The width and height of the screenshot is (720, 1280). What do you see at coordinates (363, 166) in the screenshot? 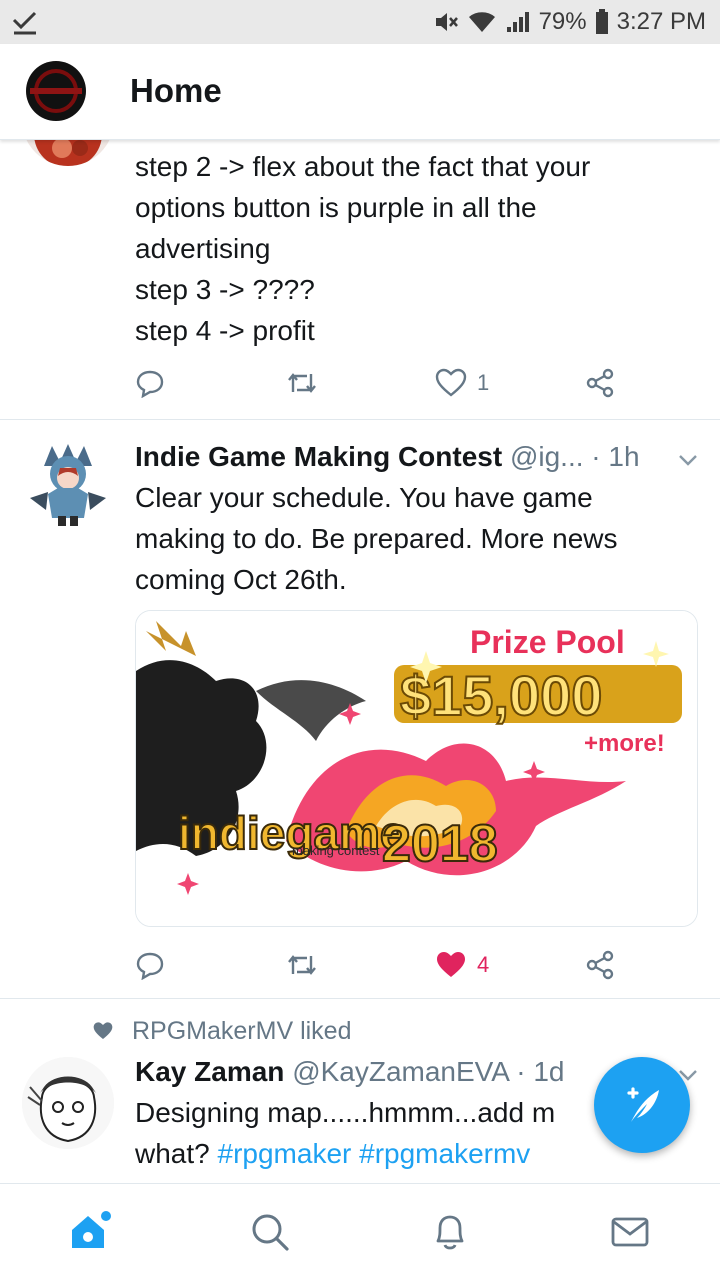
I see `tweet-line: step 2 -> flex about the fact that your` at bounding box center [363, 166].